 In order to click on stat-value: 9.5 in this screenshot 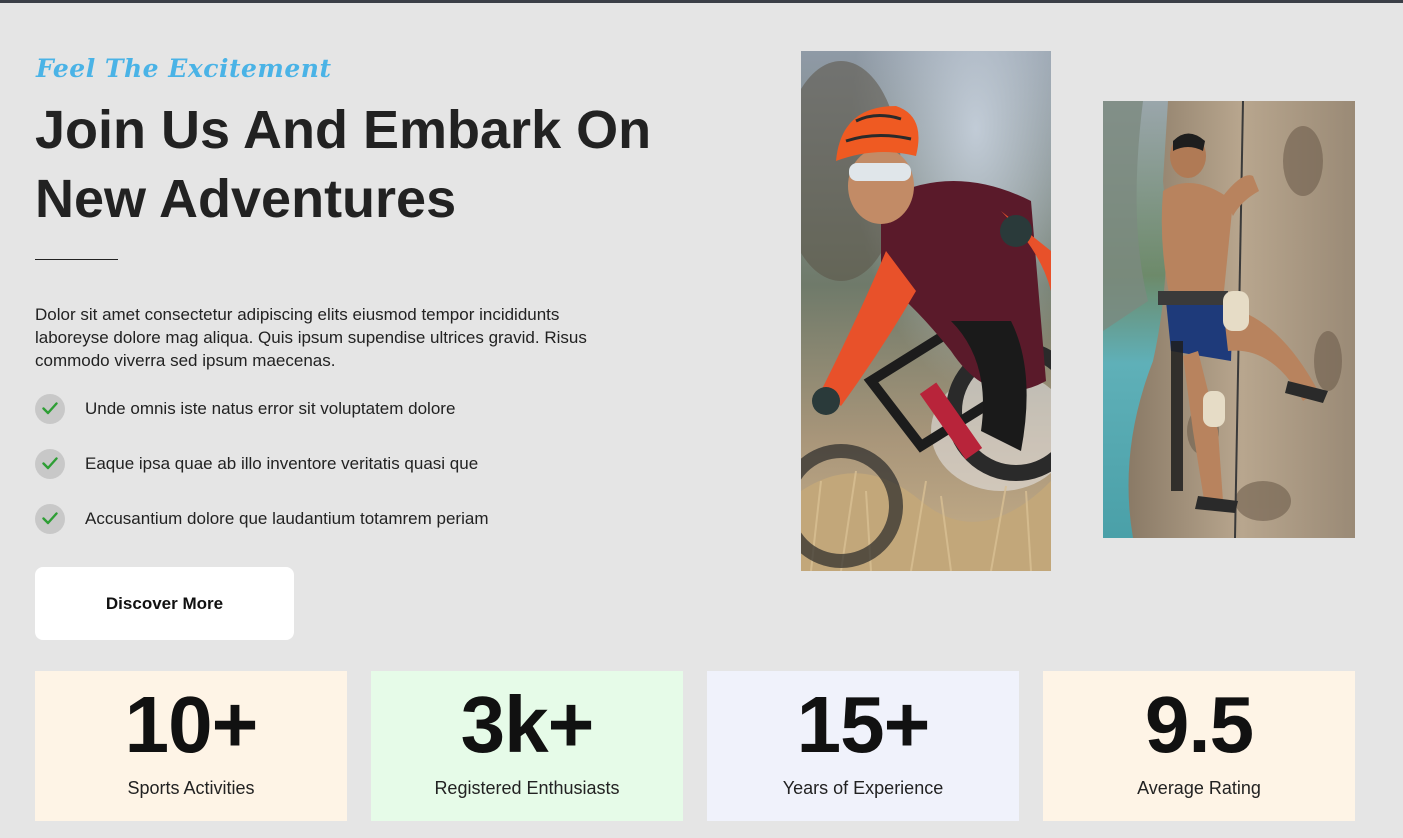, I will do `click(1199, 724)`.